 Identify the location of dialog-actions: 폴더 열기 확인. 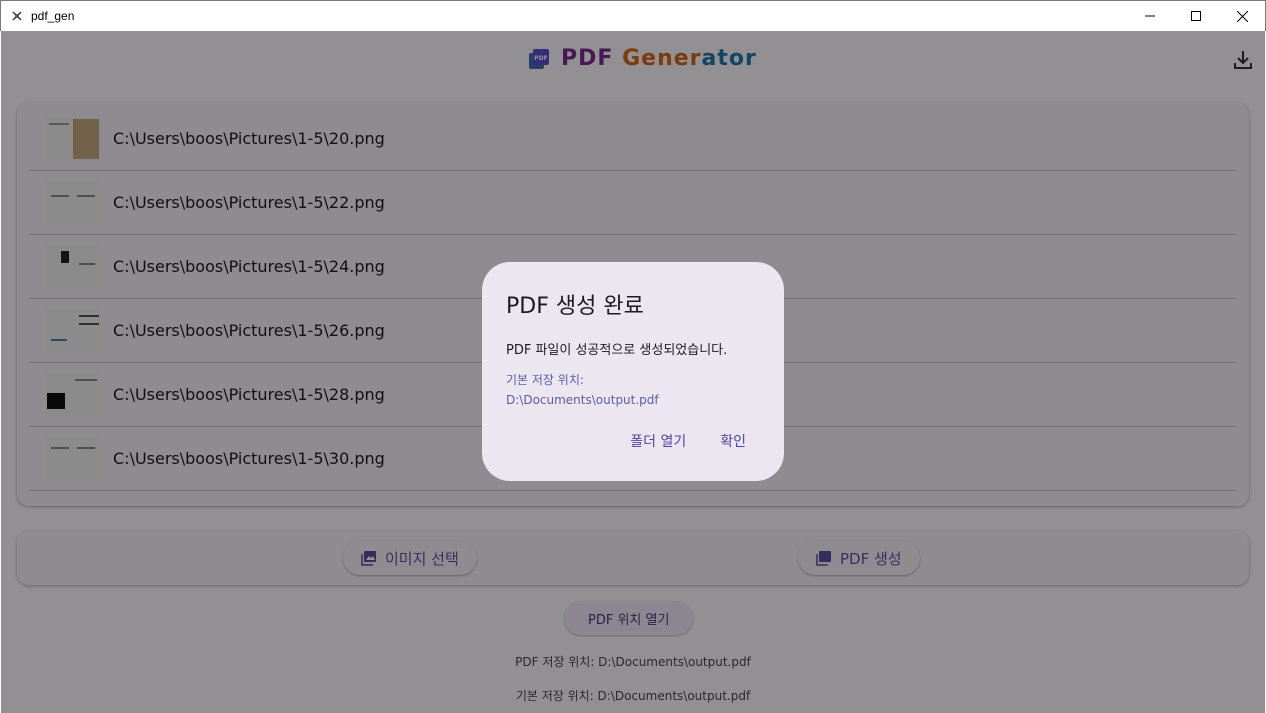
(688, 441).